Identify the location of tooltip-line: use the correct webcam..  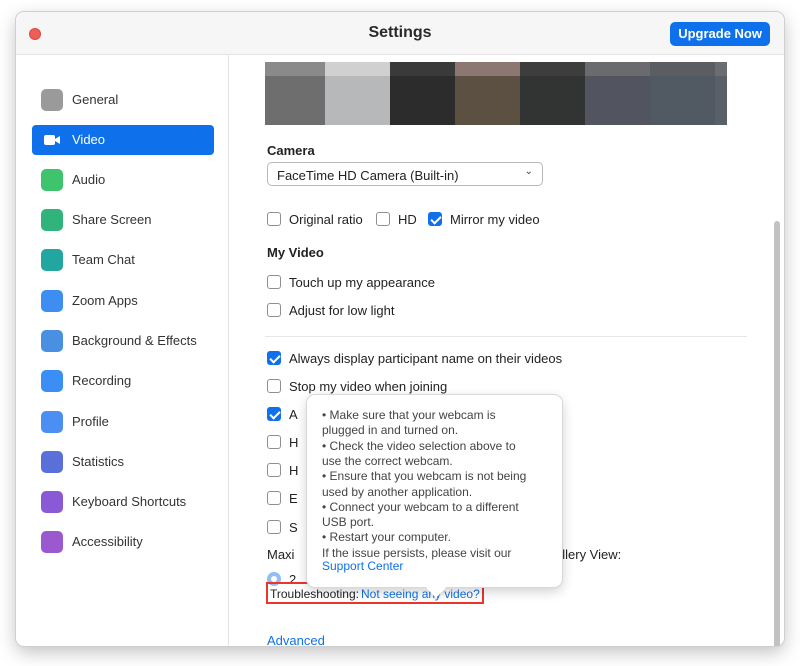
(387, 460).